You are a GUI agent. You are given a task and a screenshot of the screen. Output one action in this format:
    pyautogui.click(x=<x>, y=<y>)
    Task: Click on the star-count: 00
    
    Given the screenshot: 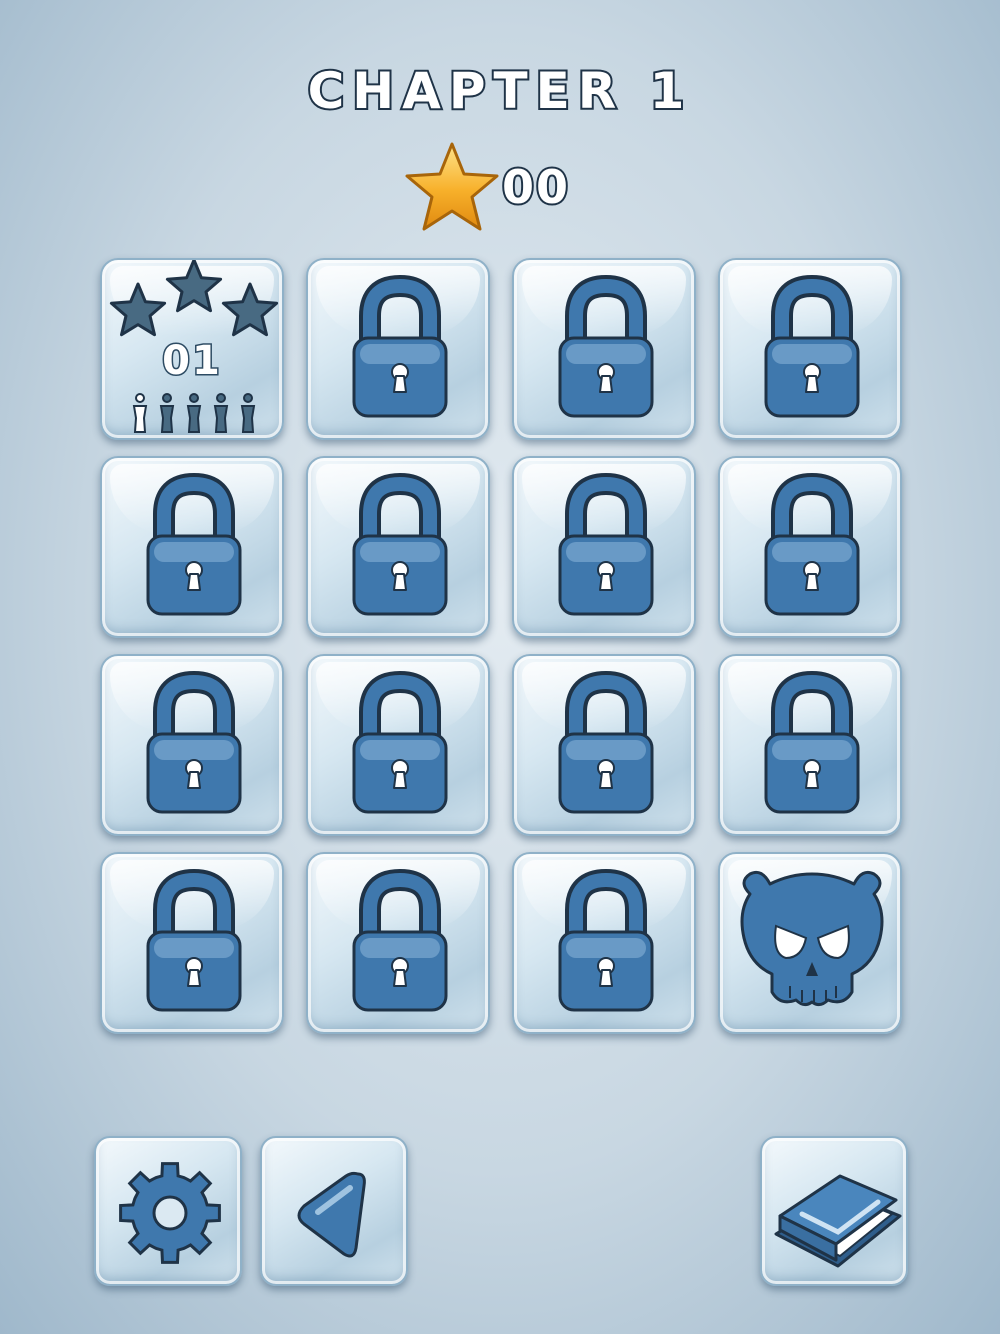 What is the action you would take?
    pyautogui.click(x=535, y=187)
    